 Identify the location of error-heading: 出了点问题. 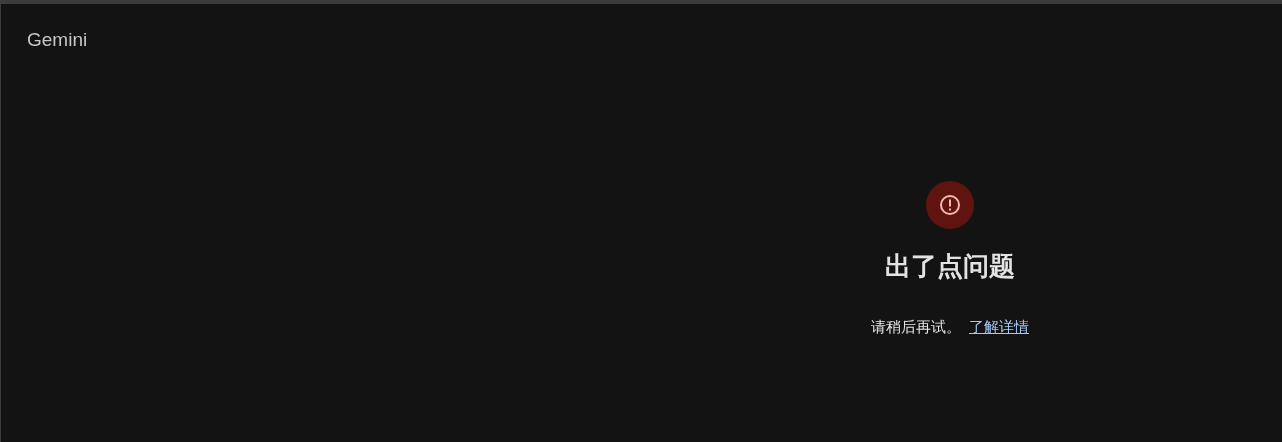
(950, 266).